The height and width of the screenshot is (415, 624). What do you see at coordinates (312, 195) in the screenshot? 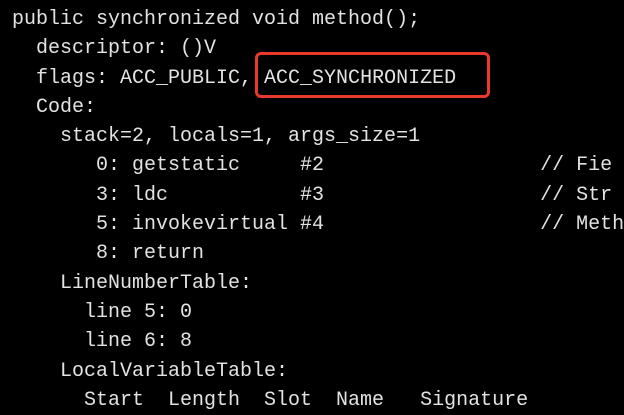
I see `bytecode-line: 3: ldc #3 // Str` at bounding box center [312, 195].